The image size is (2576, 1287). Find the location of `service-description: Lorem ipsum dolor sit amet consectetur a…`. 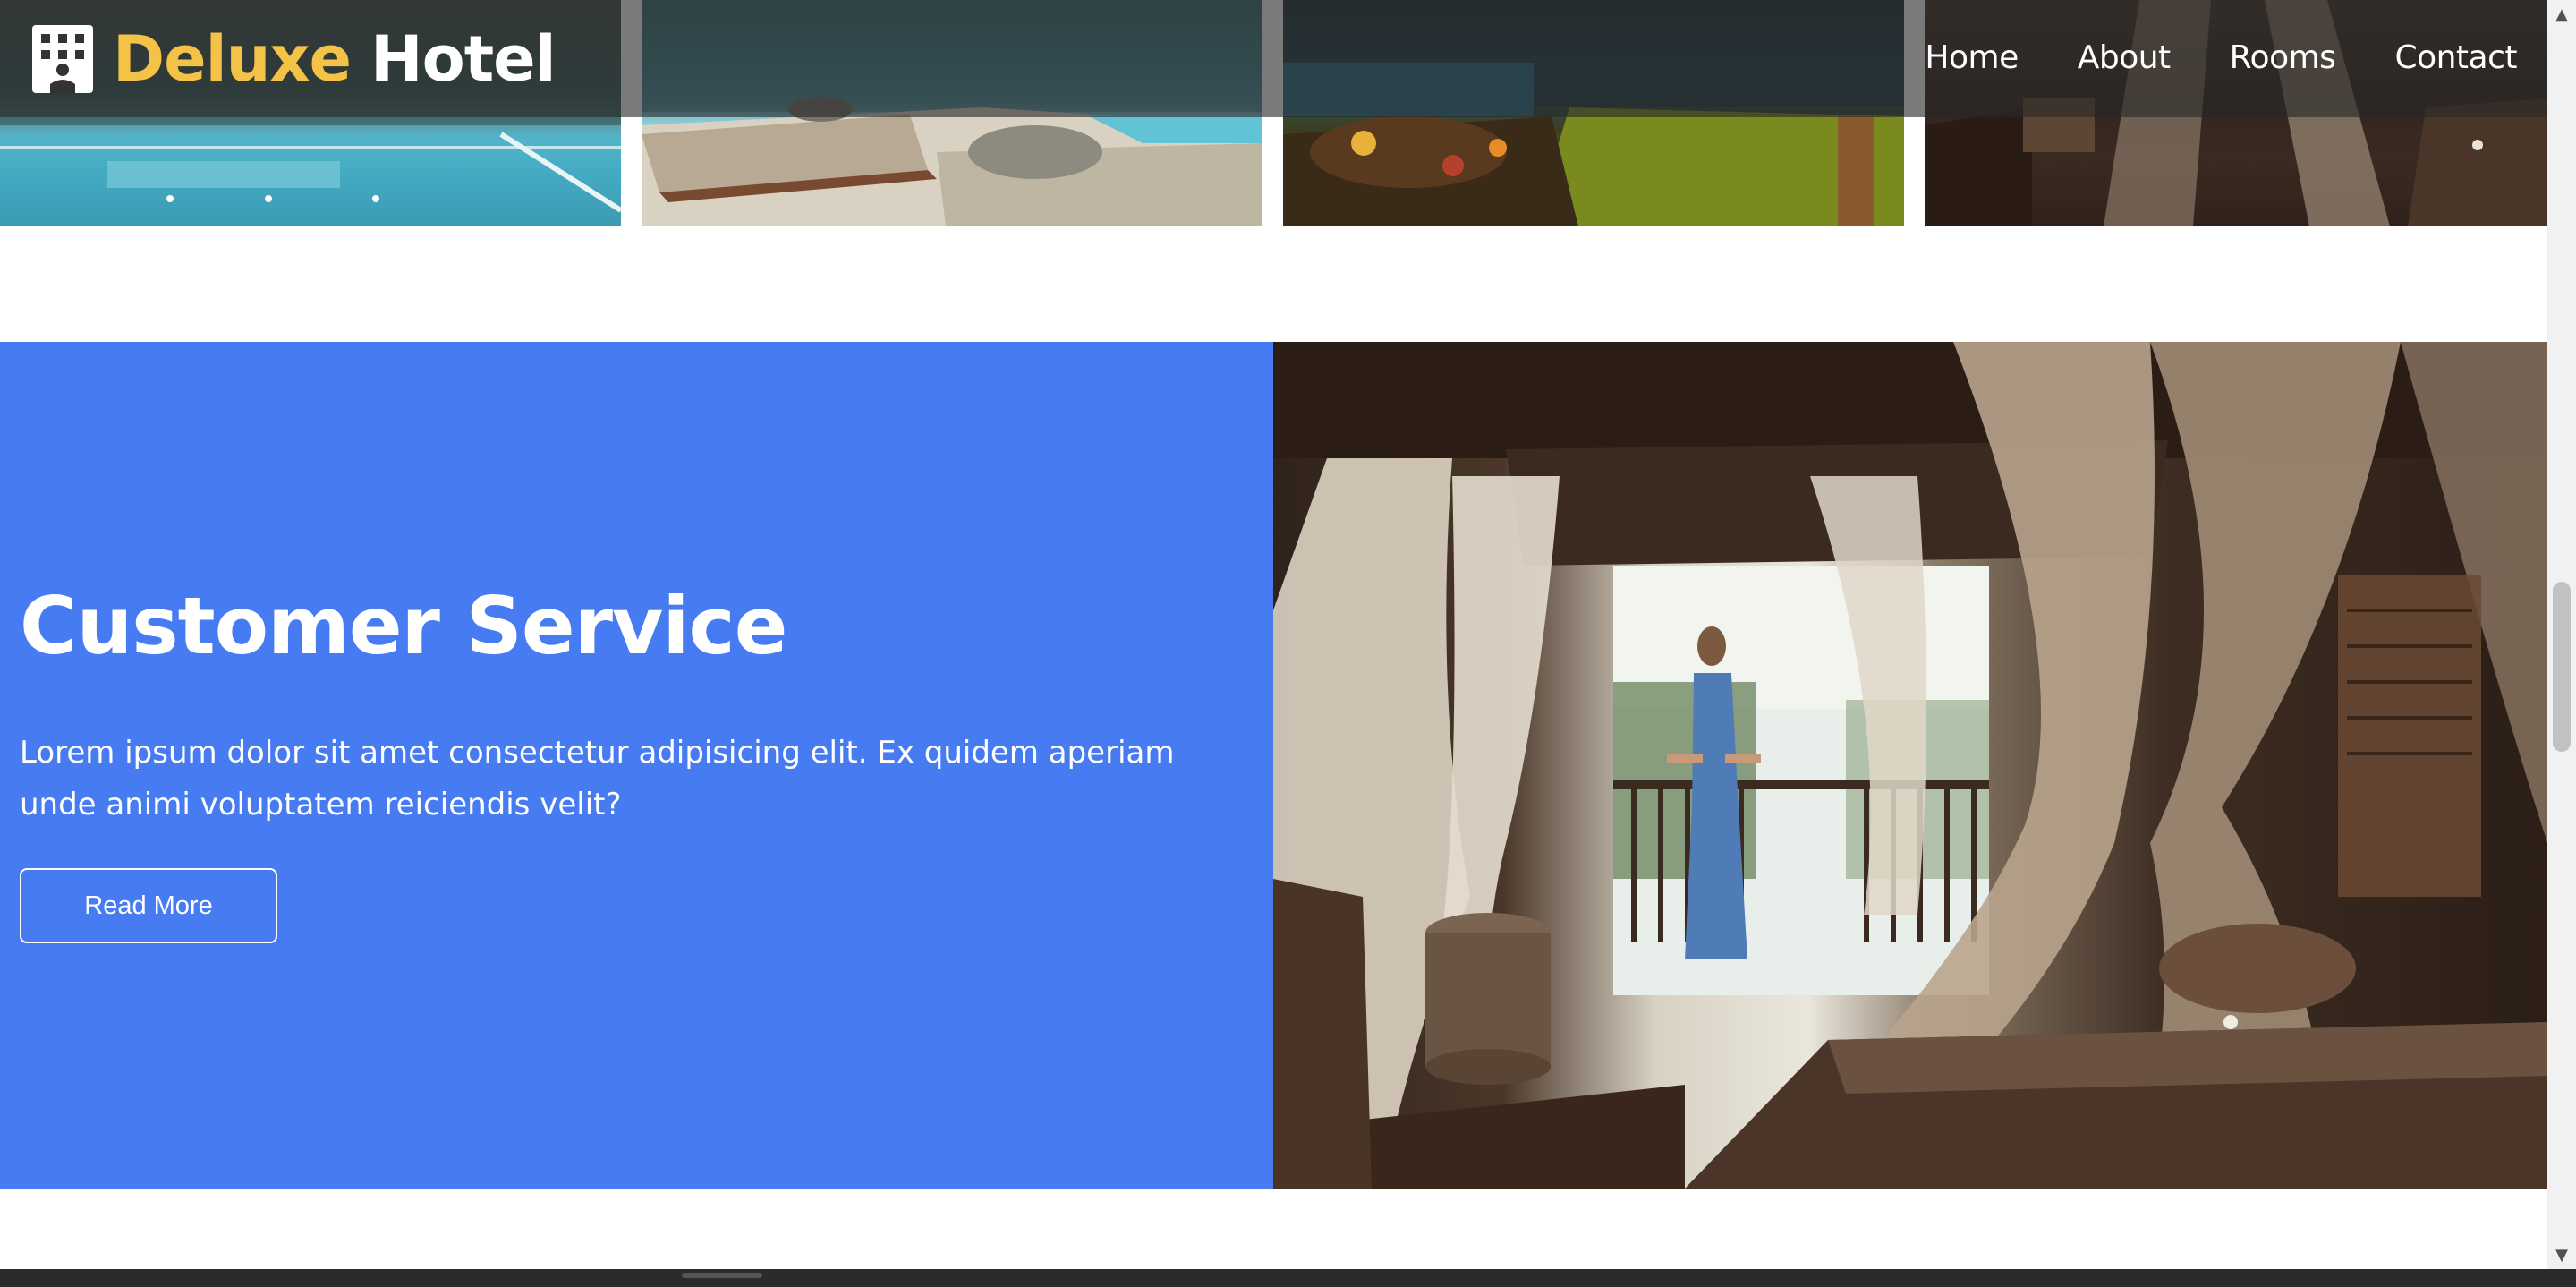

service-description: Lorem ipsum dolor sit amet consectetur a… is located at coordinates (597, 778).